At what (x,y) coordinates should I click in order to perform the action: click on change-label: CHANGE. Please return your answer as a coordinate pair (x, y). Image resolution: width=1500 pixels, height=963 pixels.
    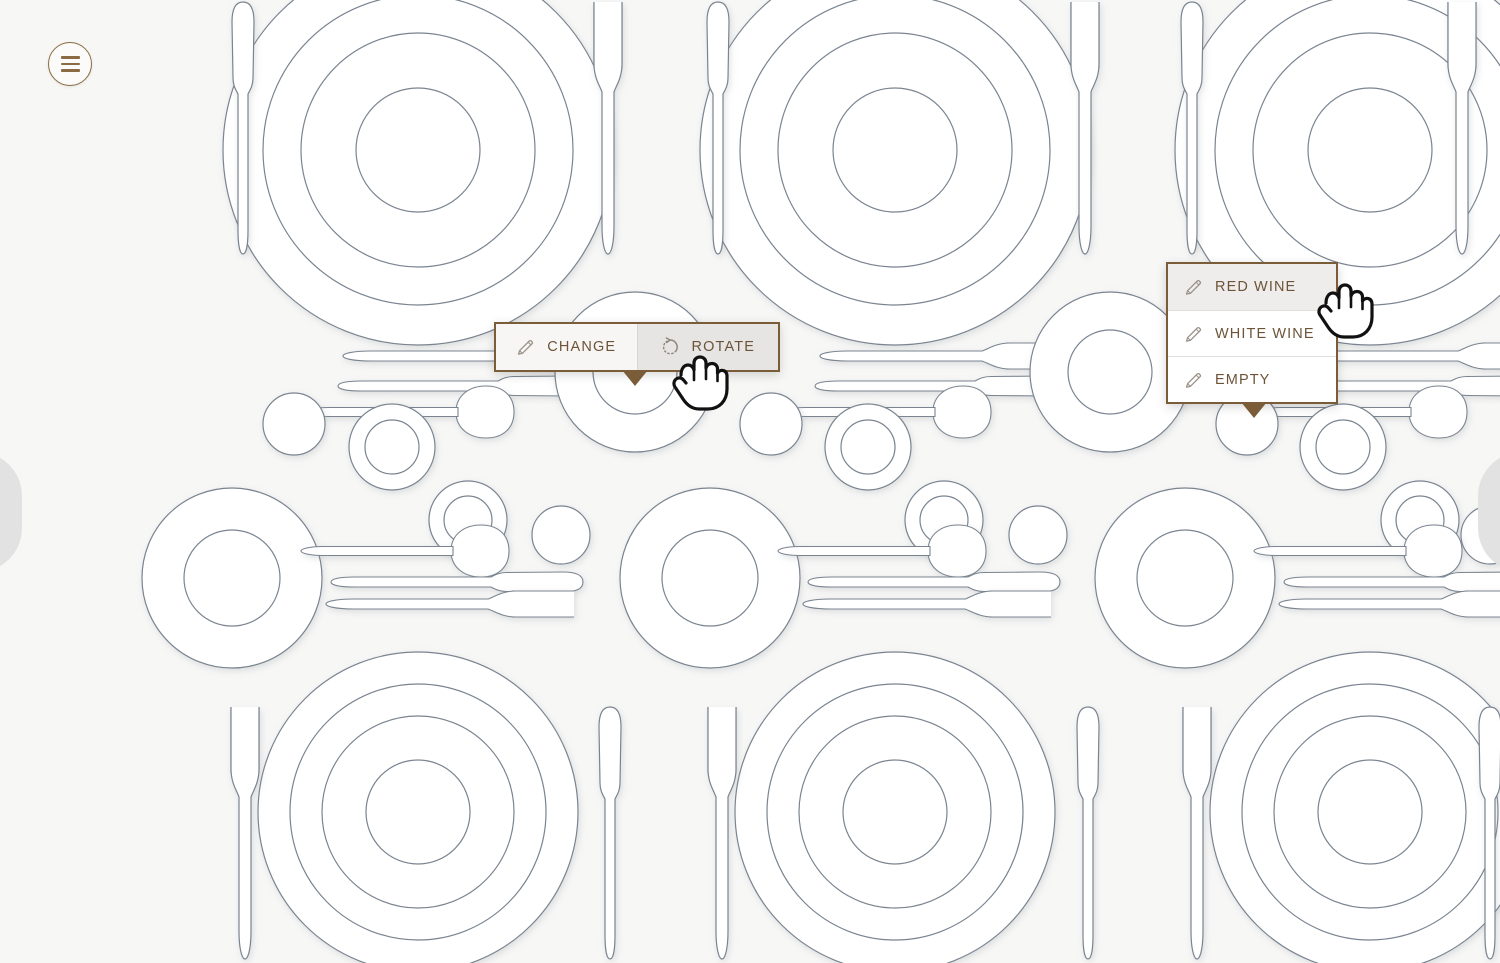
    Looking at the image, I should click on (582, 347).